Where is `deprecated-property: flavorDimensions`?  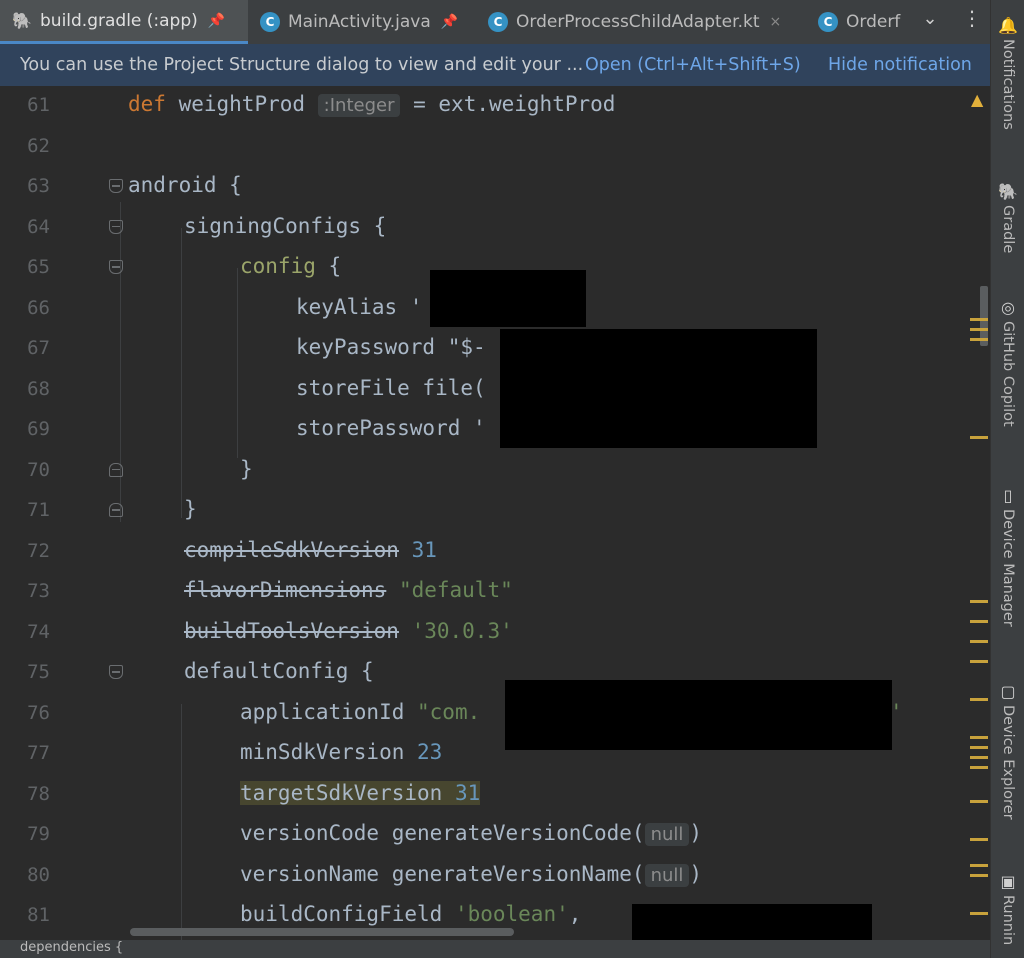
deprecated-property: flavorDimensions is located at coordinates (285, 590).